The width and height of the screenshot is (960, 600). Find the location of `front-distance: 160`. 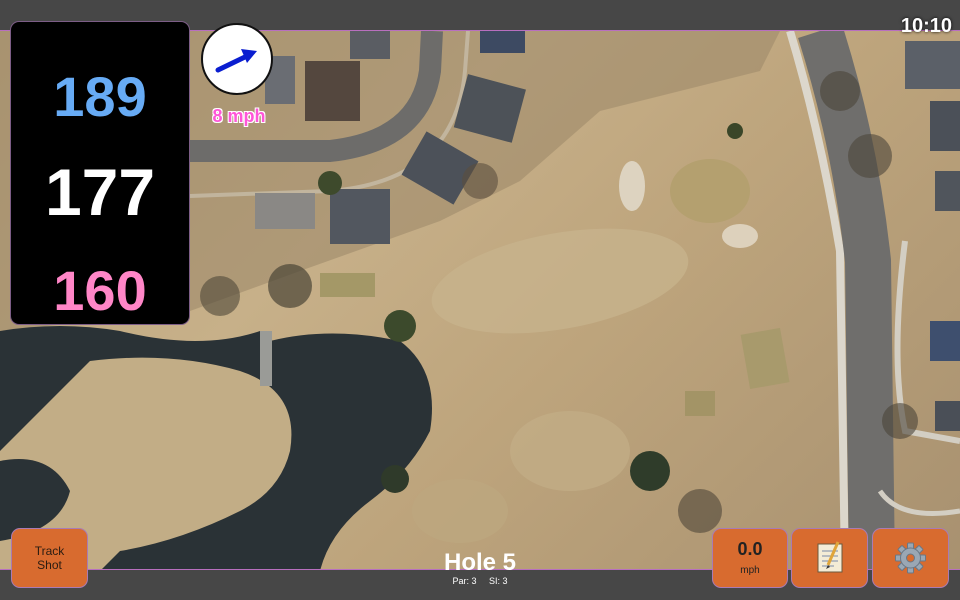

front-distance: 160 is located at coordinates (100, 290).